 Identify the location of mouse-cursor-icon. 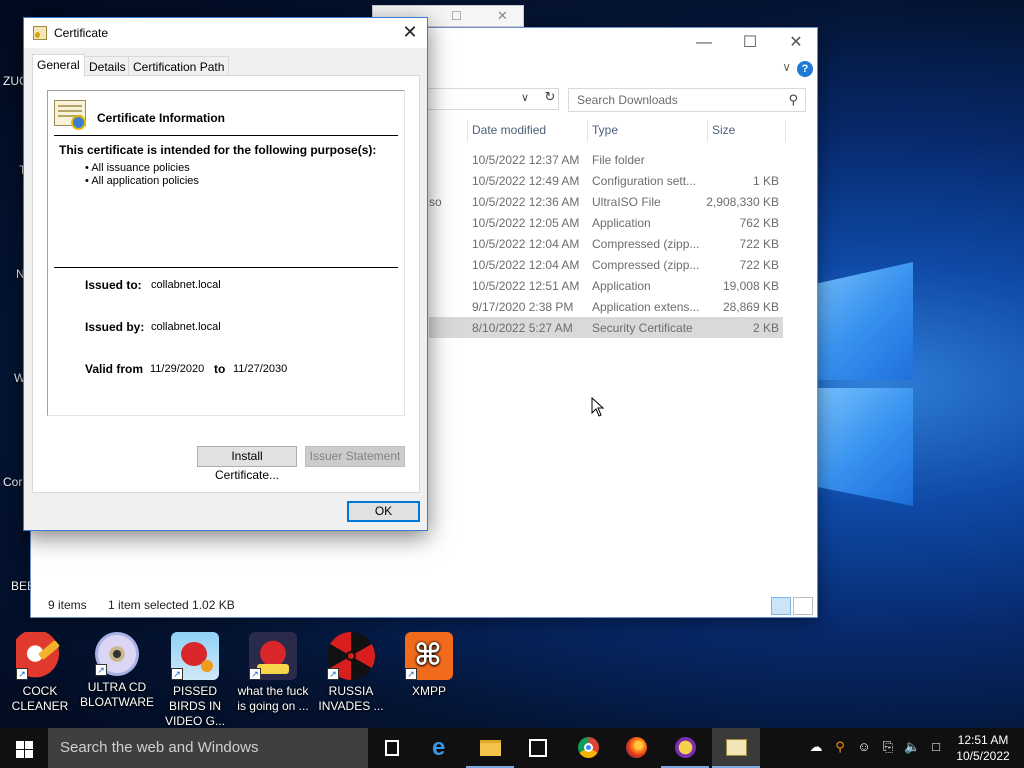
(598, 407).